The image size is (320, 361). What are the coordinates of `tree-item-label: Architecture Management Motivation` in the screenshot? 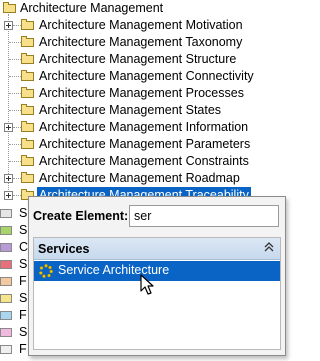 It's located at (141, 25).